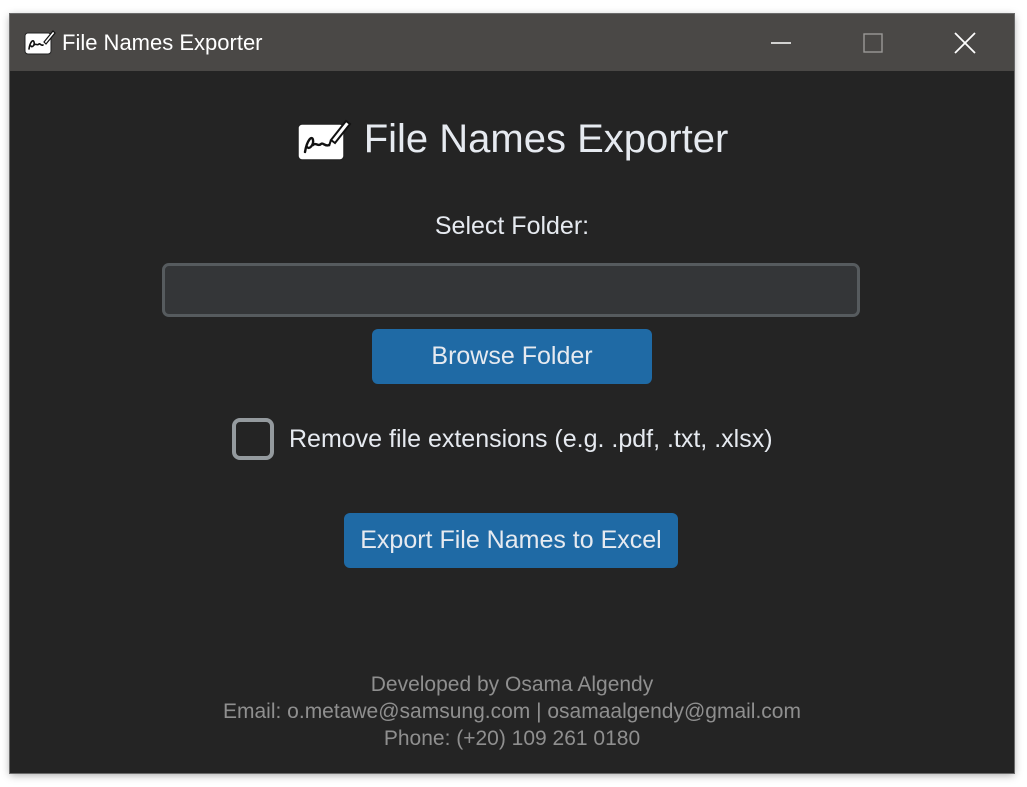 This screenshot has width=1027, height=787. Describe the element at coordinates (512, 684) in the screenshot. I see `developer-credit: Developed by Osama Algendy` at that location.